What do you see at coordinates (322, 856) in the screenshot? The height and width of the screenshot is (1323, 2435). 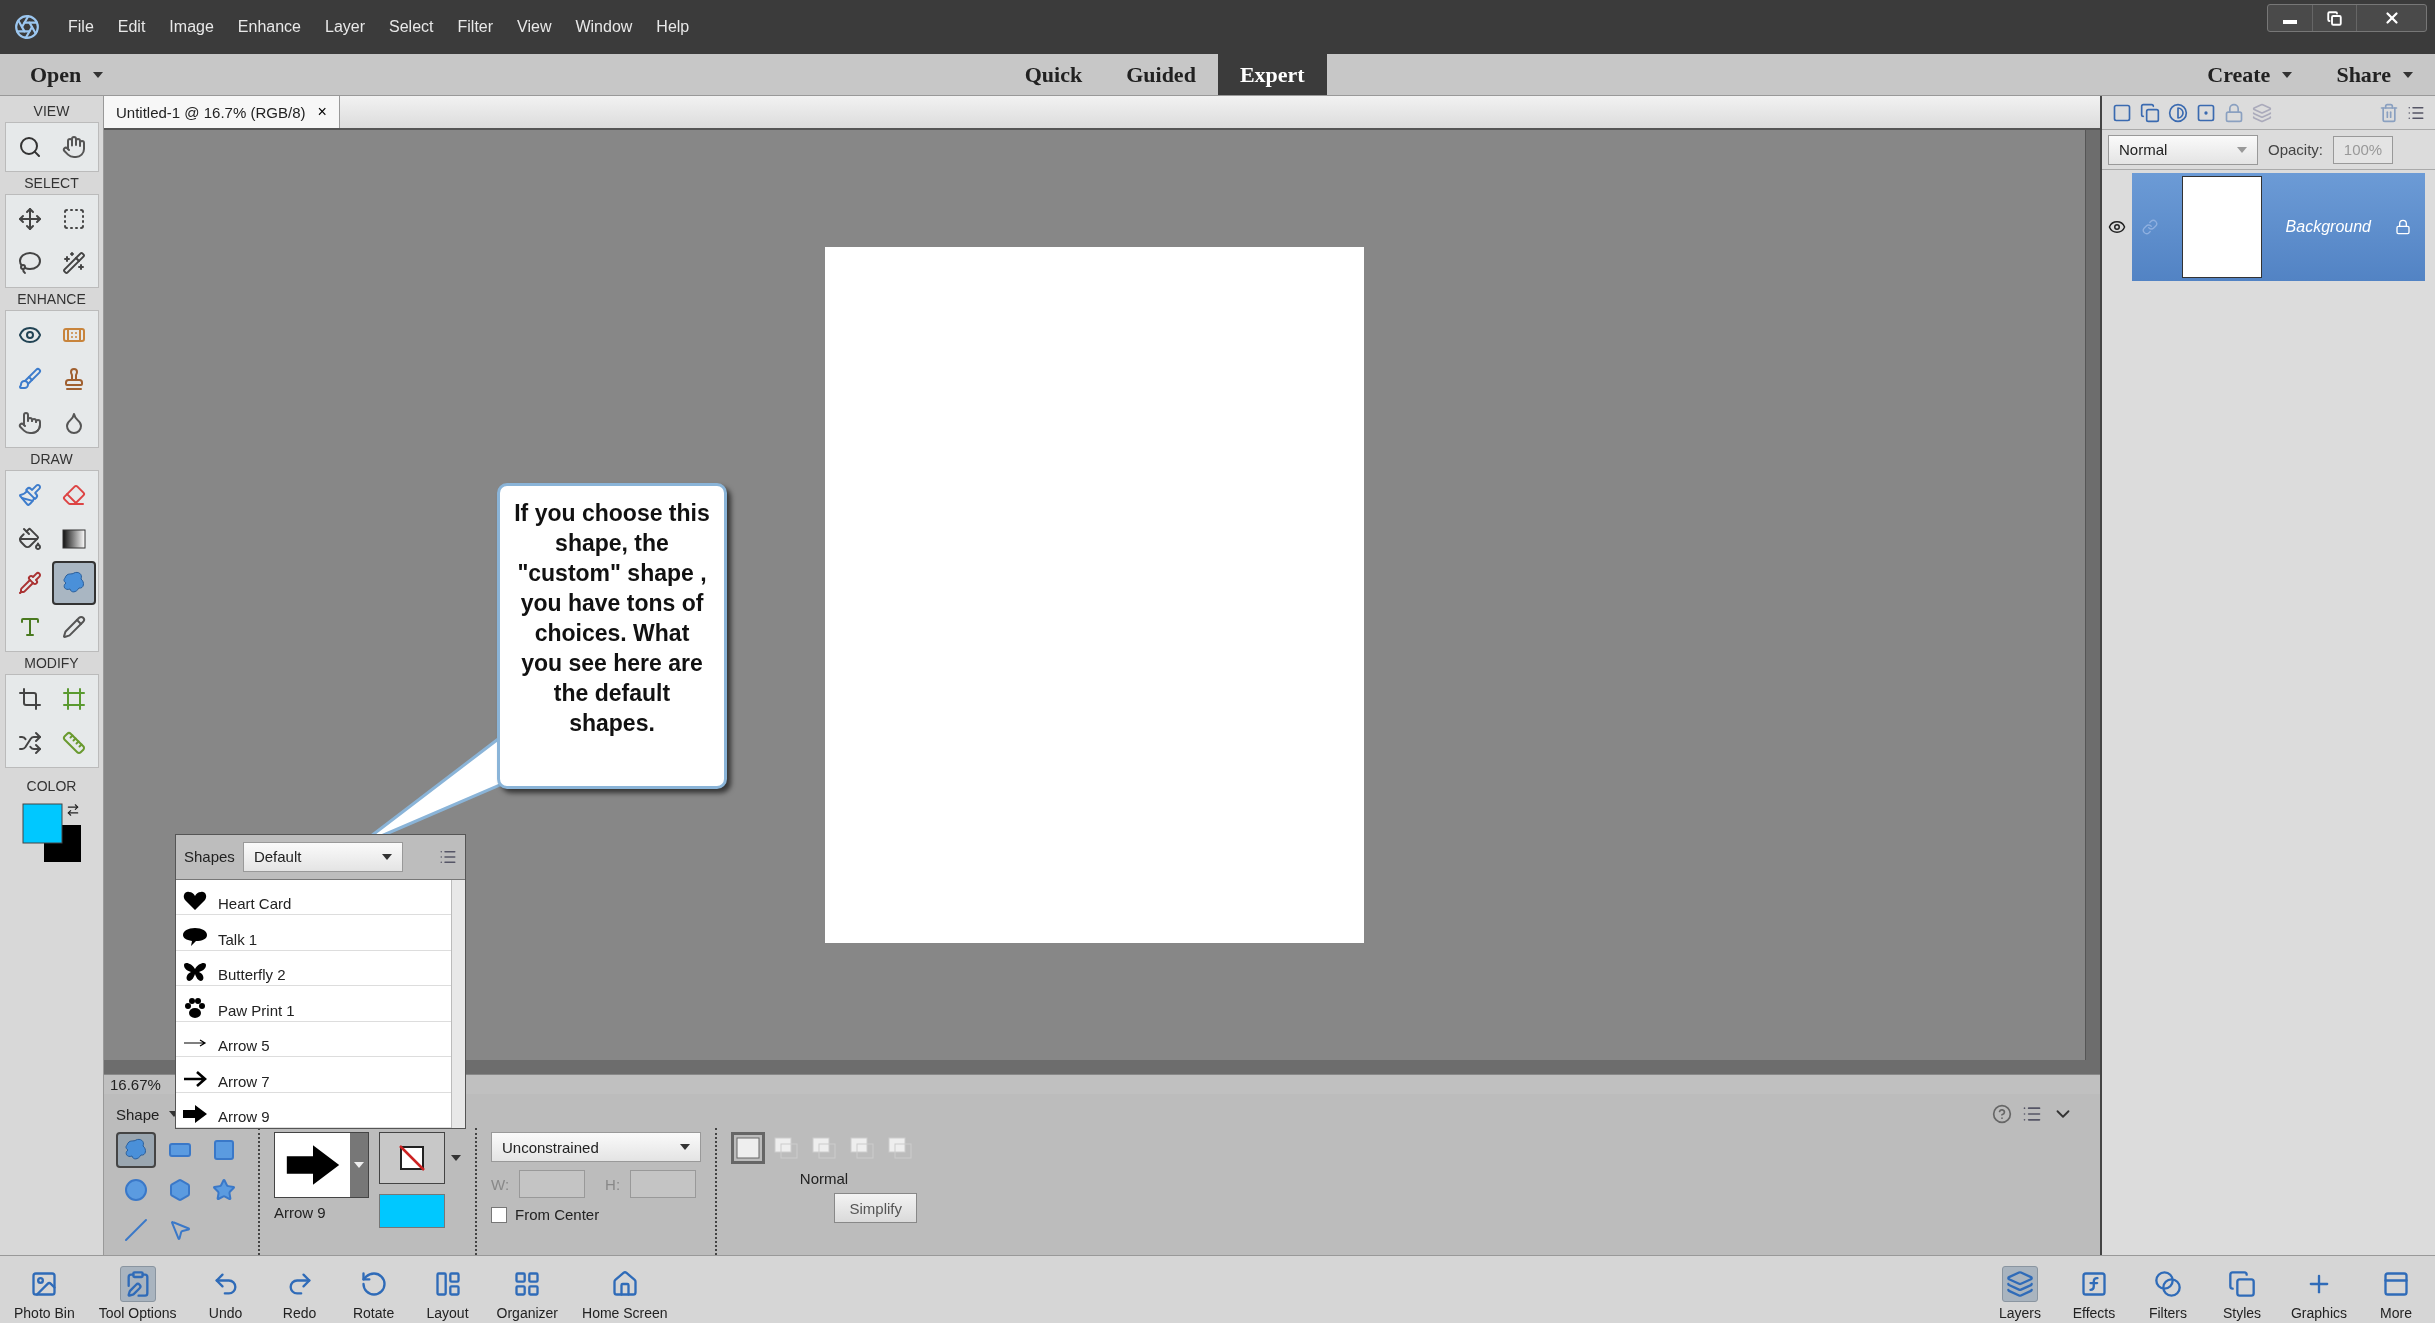 I see `shape-library-dropdown: Default` at bounding box center [322, 856].